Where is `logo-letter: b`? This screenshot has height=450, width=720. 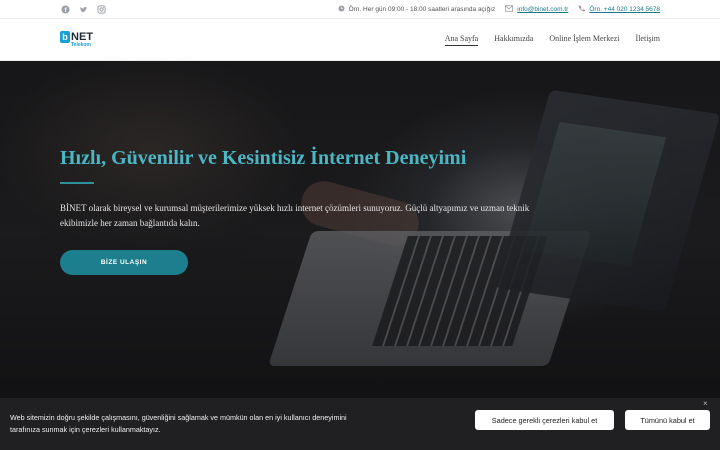 logo-letter: b is located at coordinates (65, 37).